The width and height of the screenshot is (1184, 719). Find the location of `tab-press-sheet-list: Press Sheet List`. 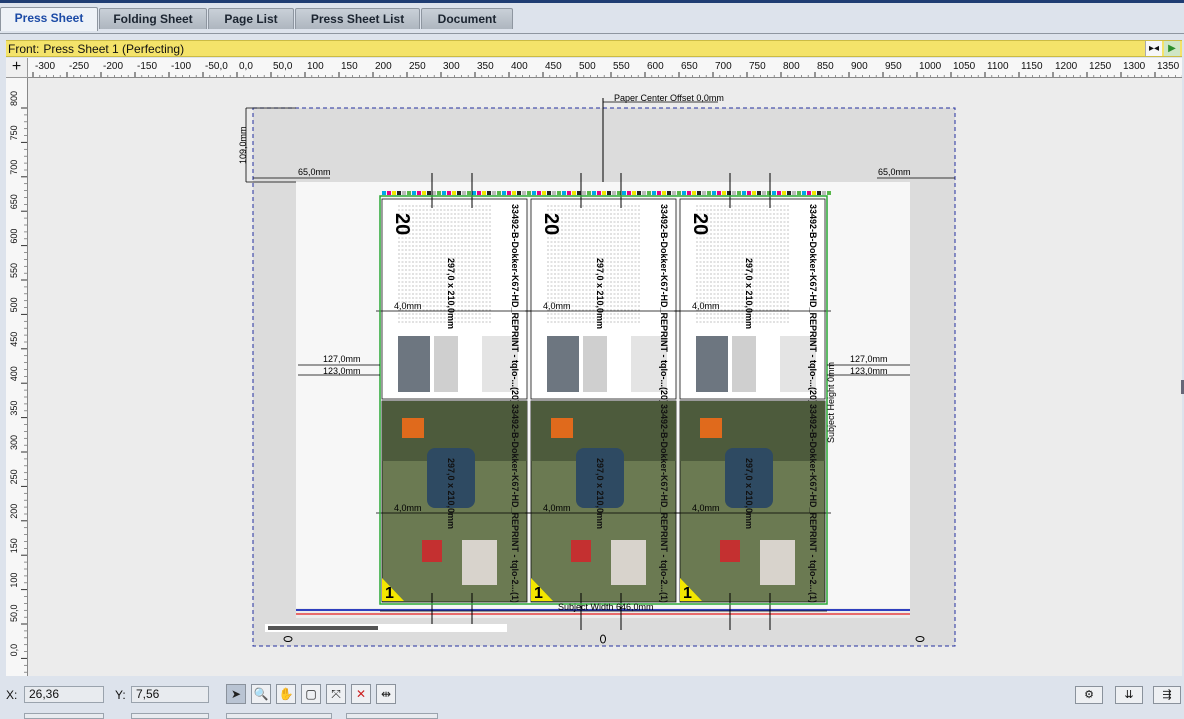

tab-press-sheet-list: Press Sheet List is located at coordinates (357, 18).